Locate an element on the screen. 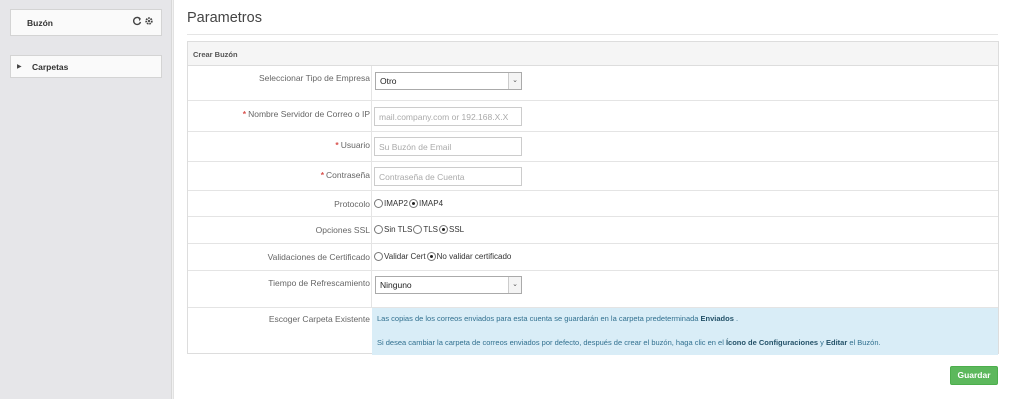 Image resolution: width=1024 pixels, height=399 pixels. protocolo-options: IMAP2 IMAP4 is located at coordinates (409, 203).